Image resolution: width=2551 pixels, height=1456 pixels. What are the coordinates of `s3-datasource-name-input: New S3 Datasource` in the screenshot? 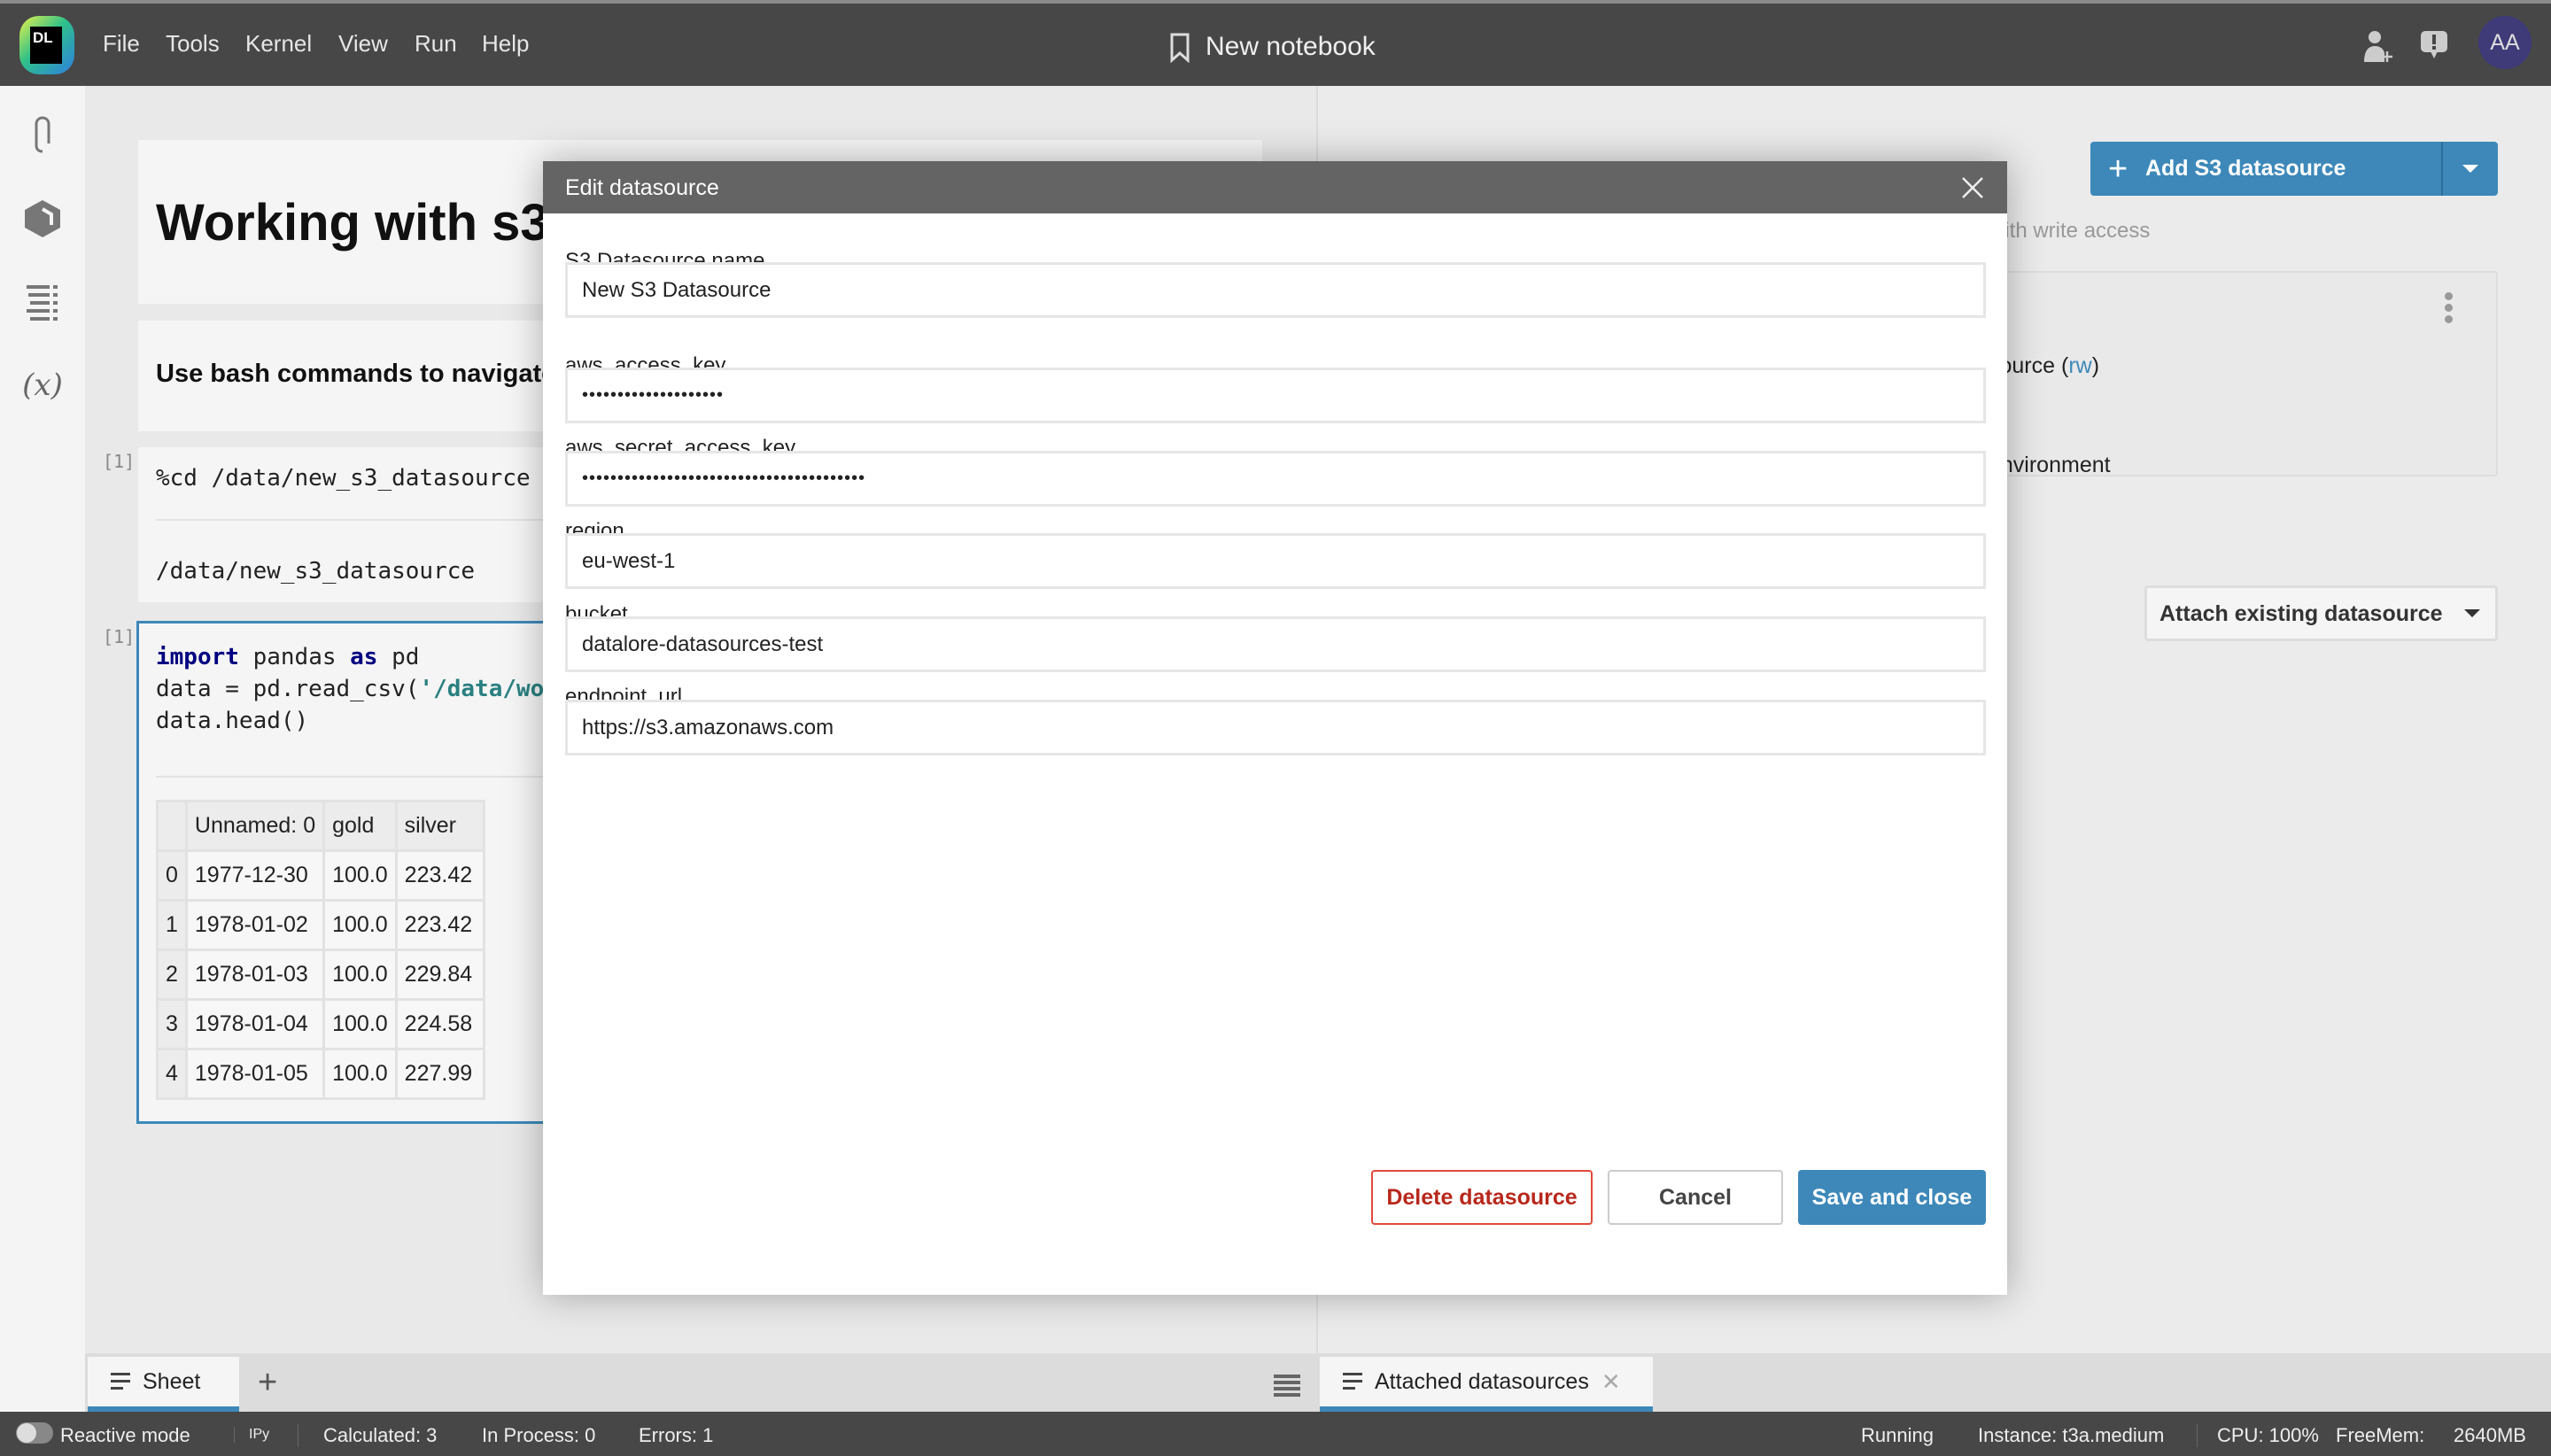 It's located at (1275, 290).